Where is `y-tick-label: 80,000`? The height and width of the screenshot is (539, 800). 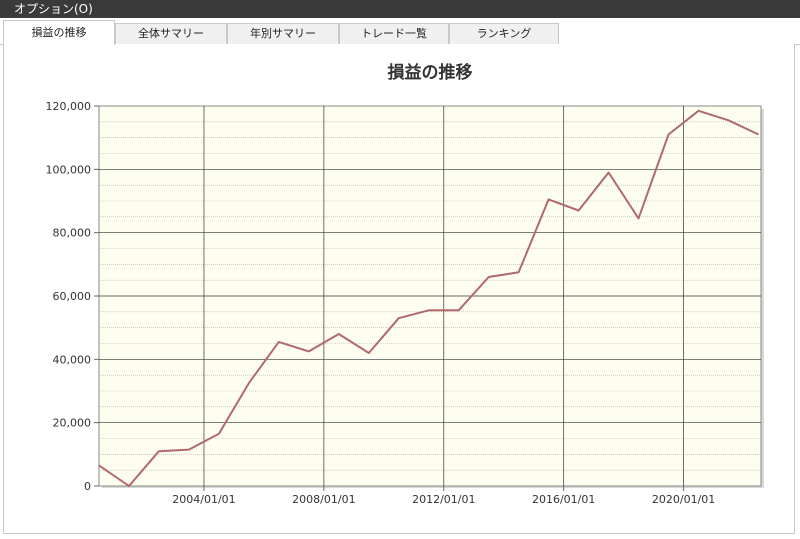
y-tick-label: 80,000 is located at coordinates (72, 233).